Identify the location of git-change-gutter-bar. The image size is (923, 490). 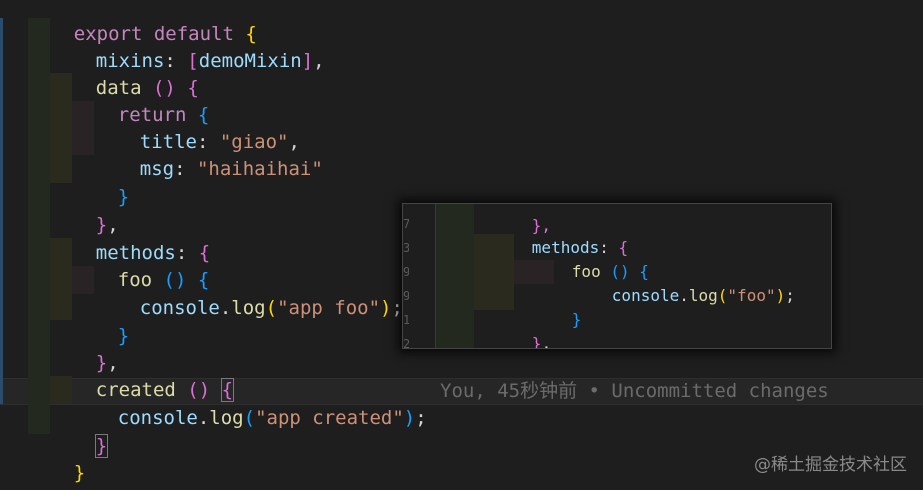
(1, 211).